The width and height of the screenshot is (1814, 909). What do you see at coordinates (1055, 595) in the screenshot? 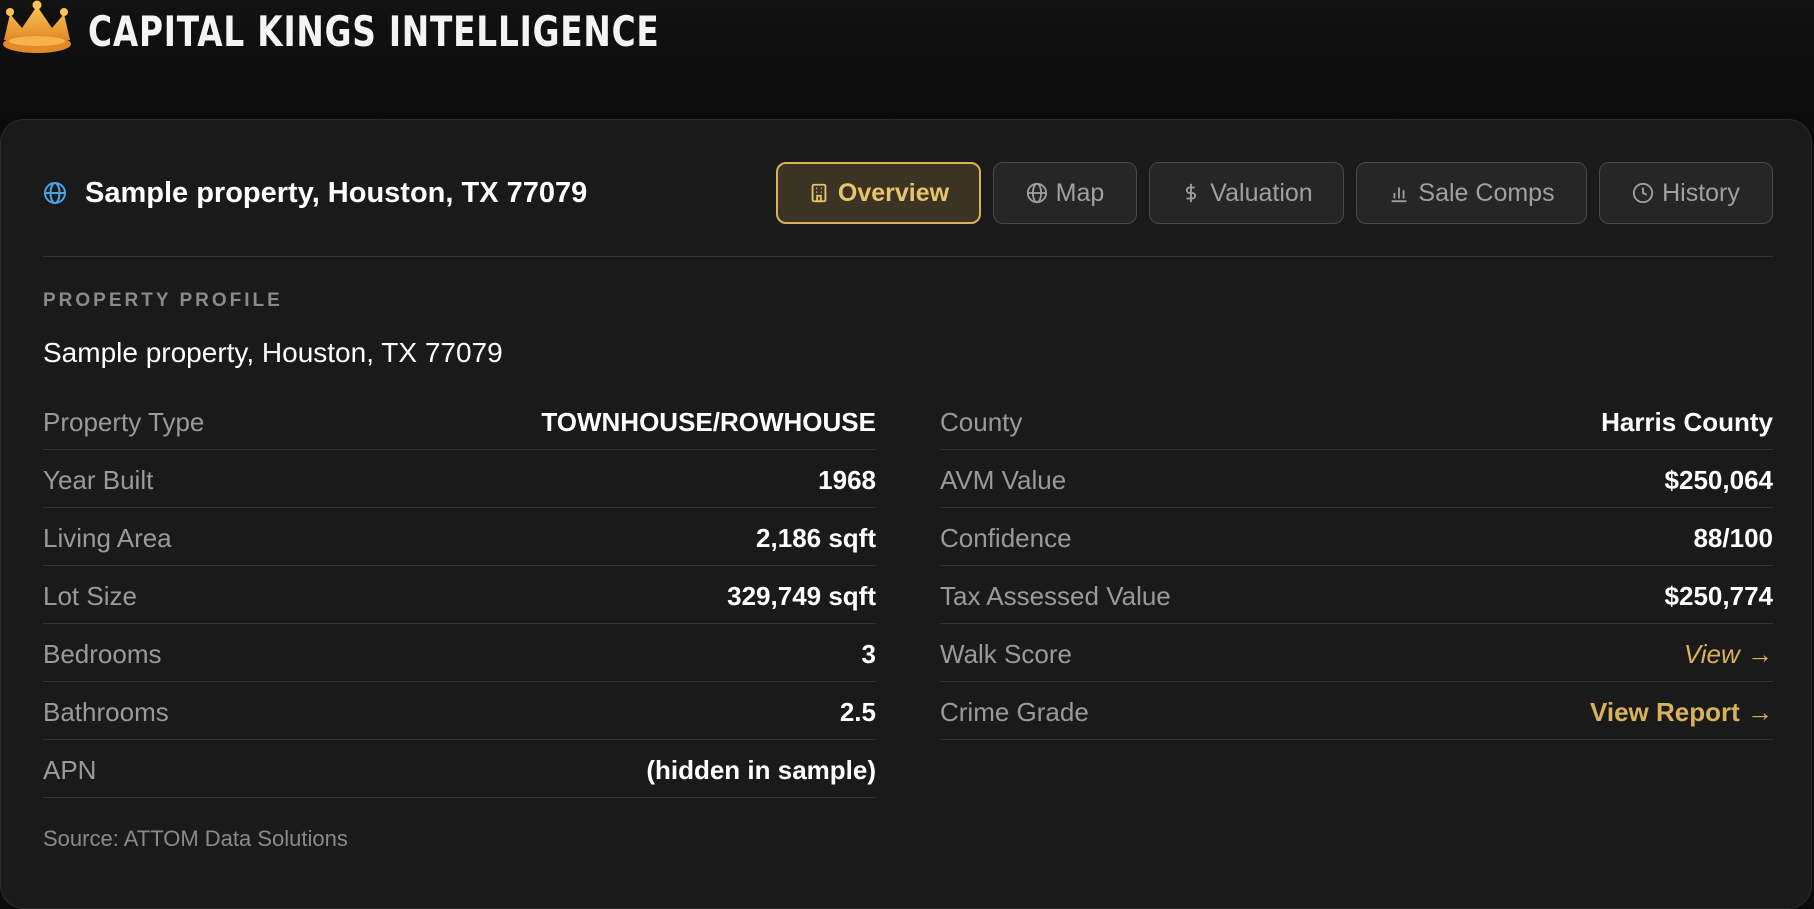
I see `detail-label: Tax Assessed Value` at bounding box center [1055, 595].